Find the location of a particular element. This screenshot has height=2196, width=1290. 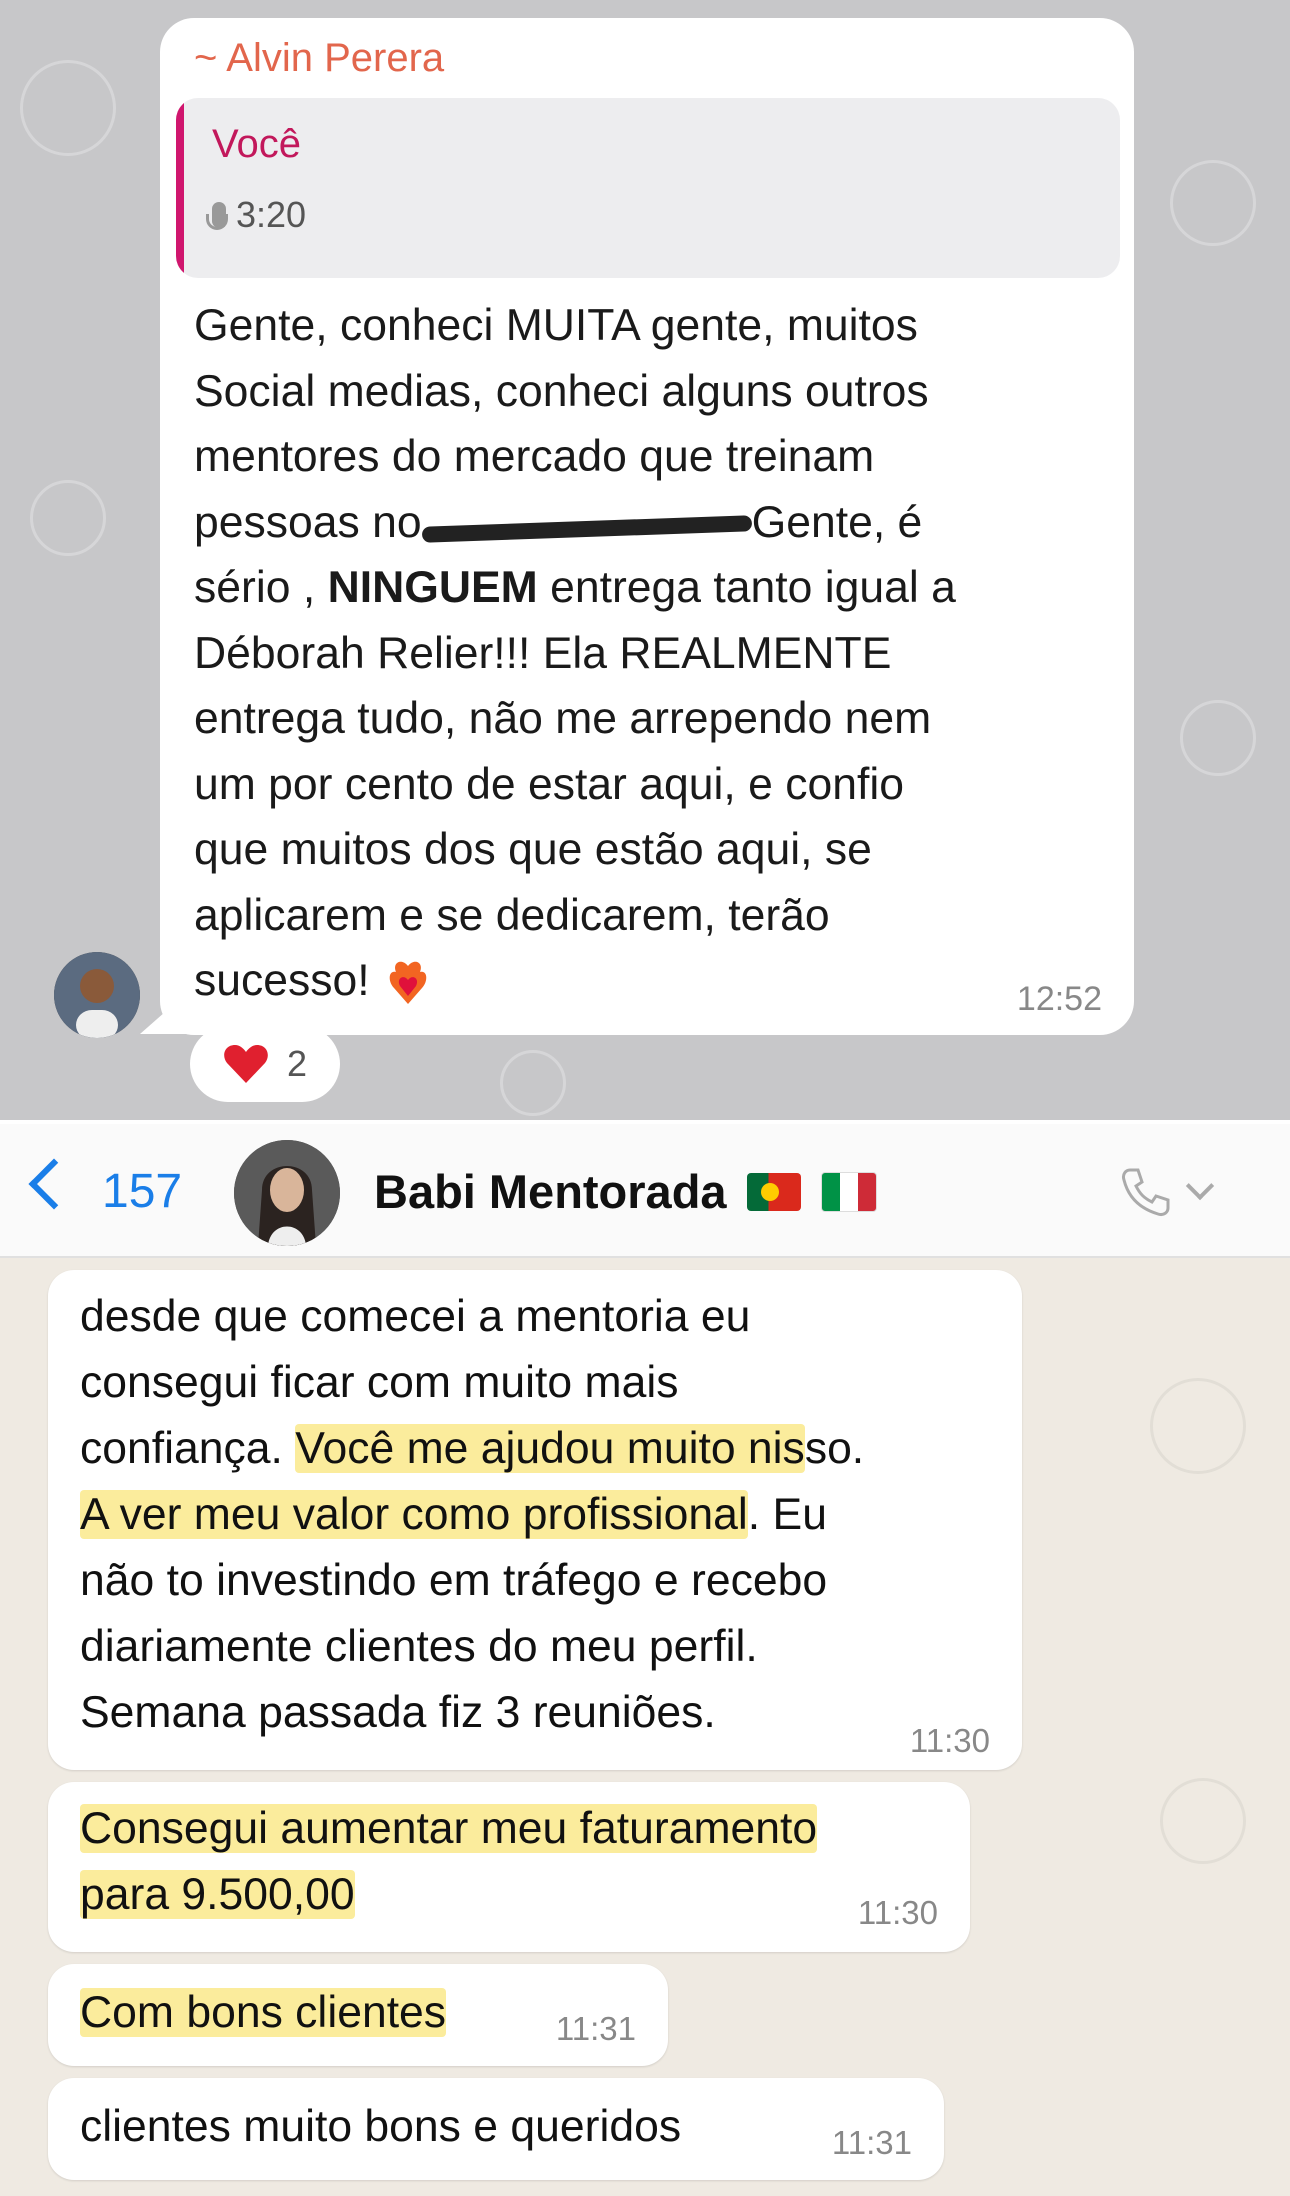

message-line: confiança. Você me ajudou muito nisso. is located at coordinates (540, 1449).